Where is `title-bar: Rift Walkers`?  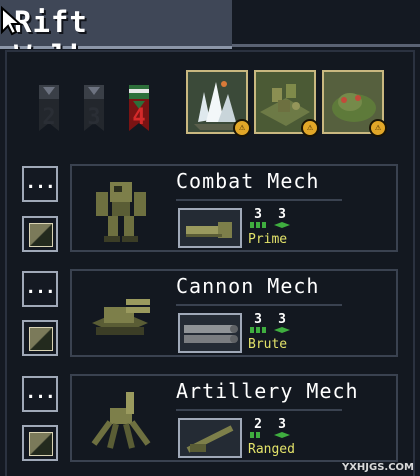 title-bar: Rift Walkers is located at coordinates (116, 24).